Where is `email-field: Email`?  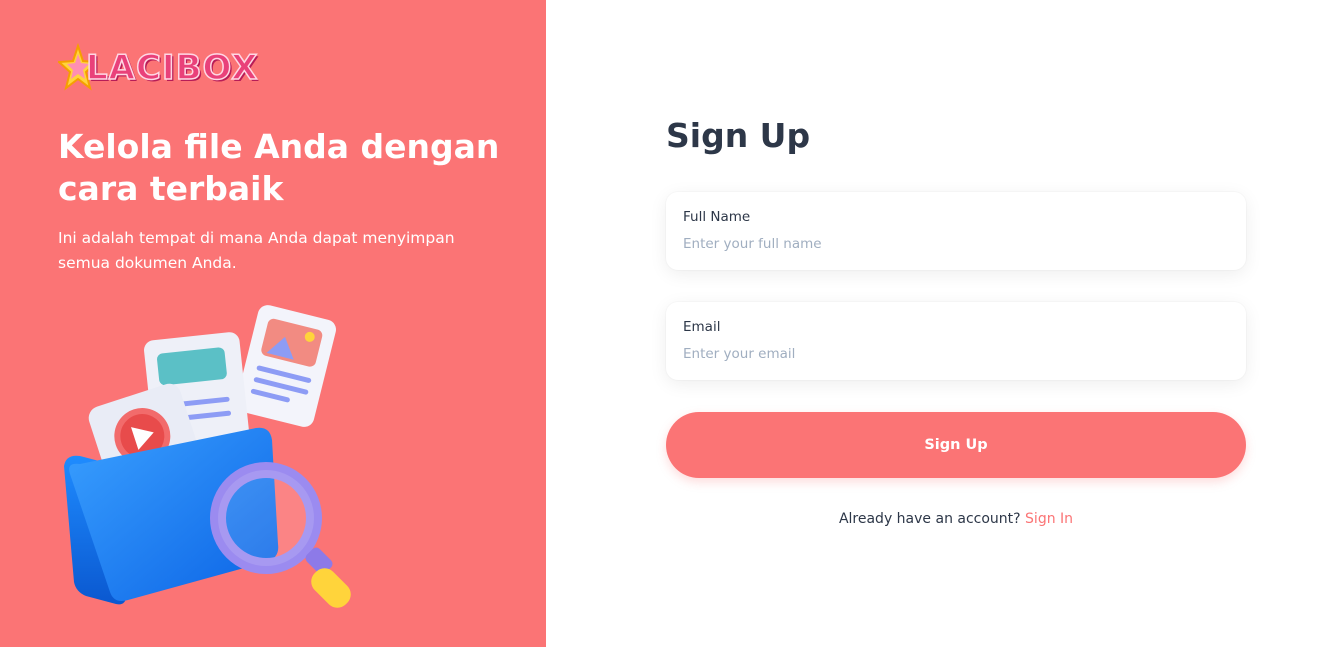
email-field: Email is located at coordinates (956, 341).